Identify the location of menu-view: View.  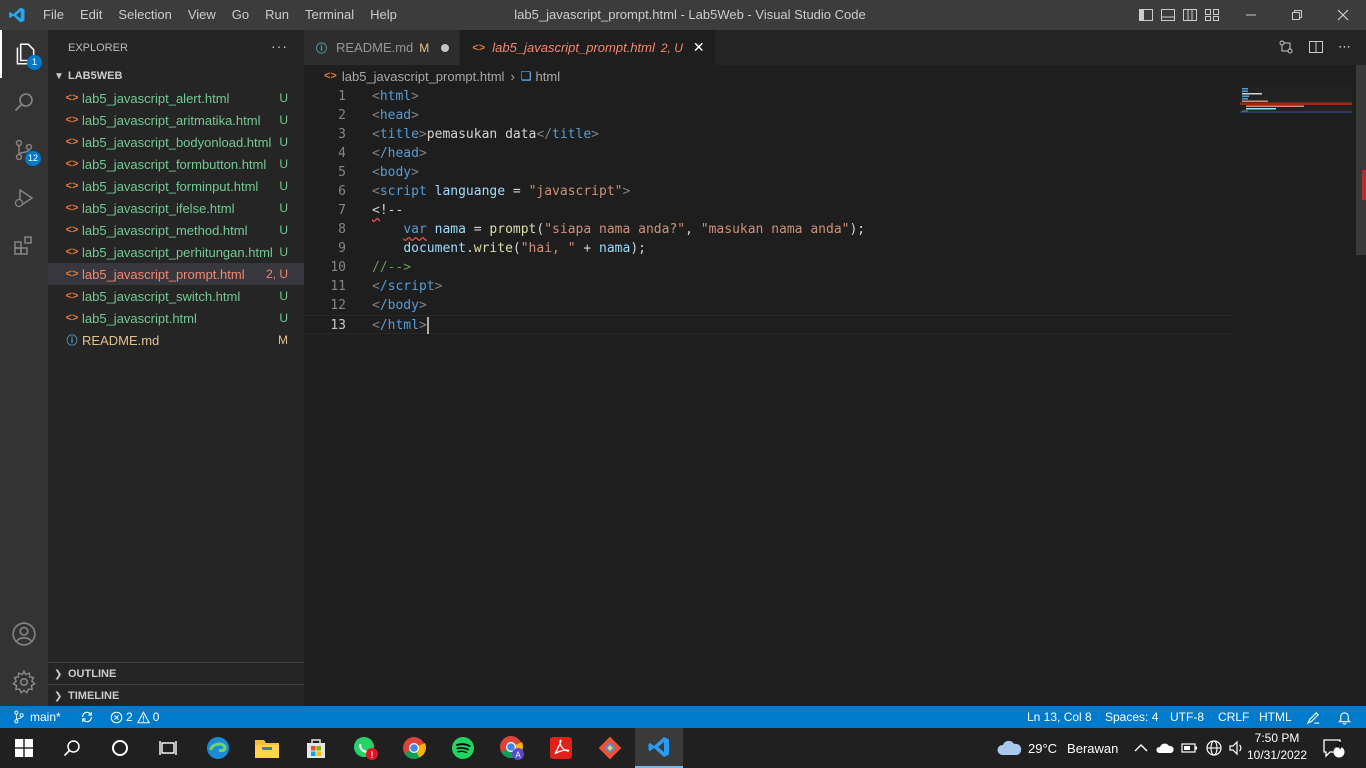
(202, 15).